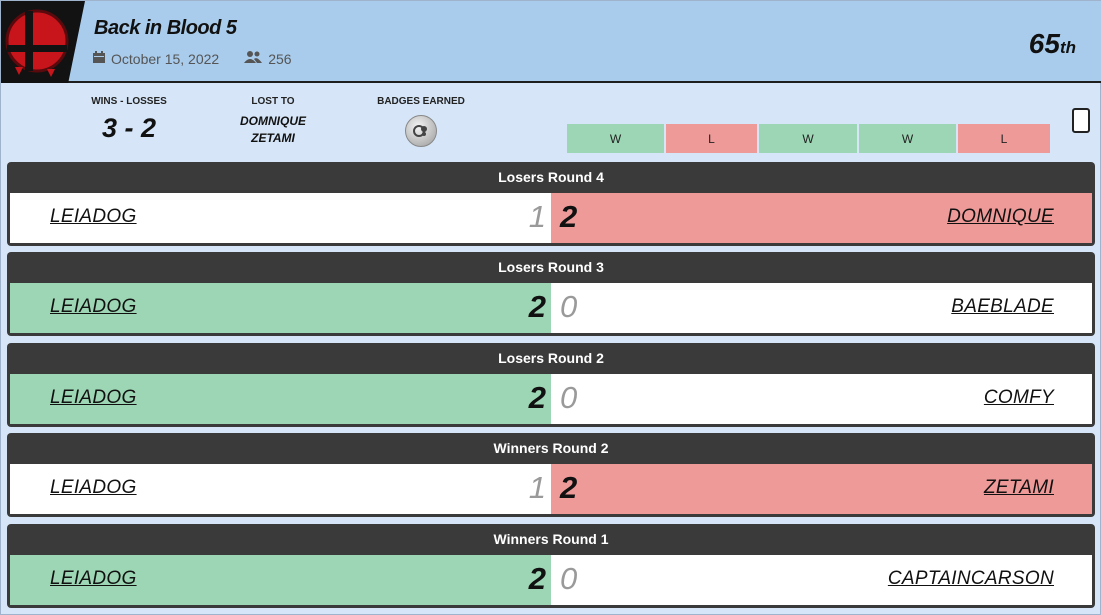  Describe the element at coordinates (421, 101) in the screenshot. I see `badges-label: BADGES EARNED` at that location.